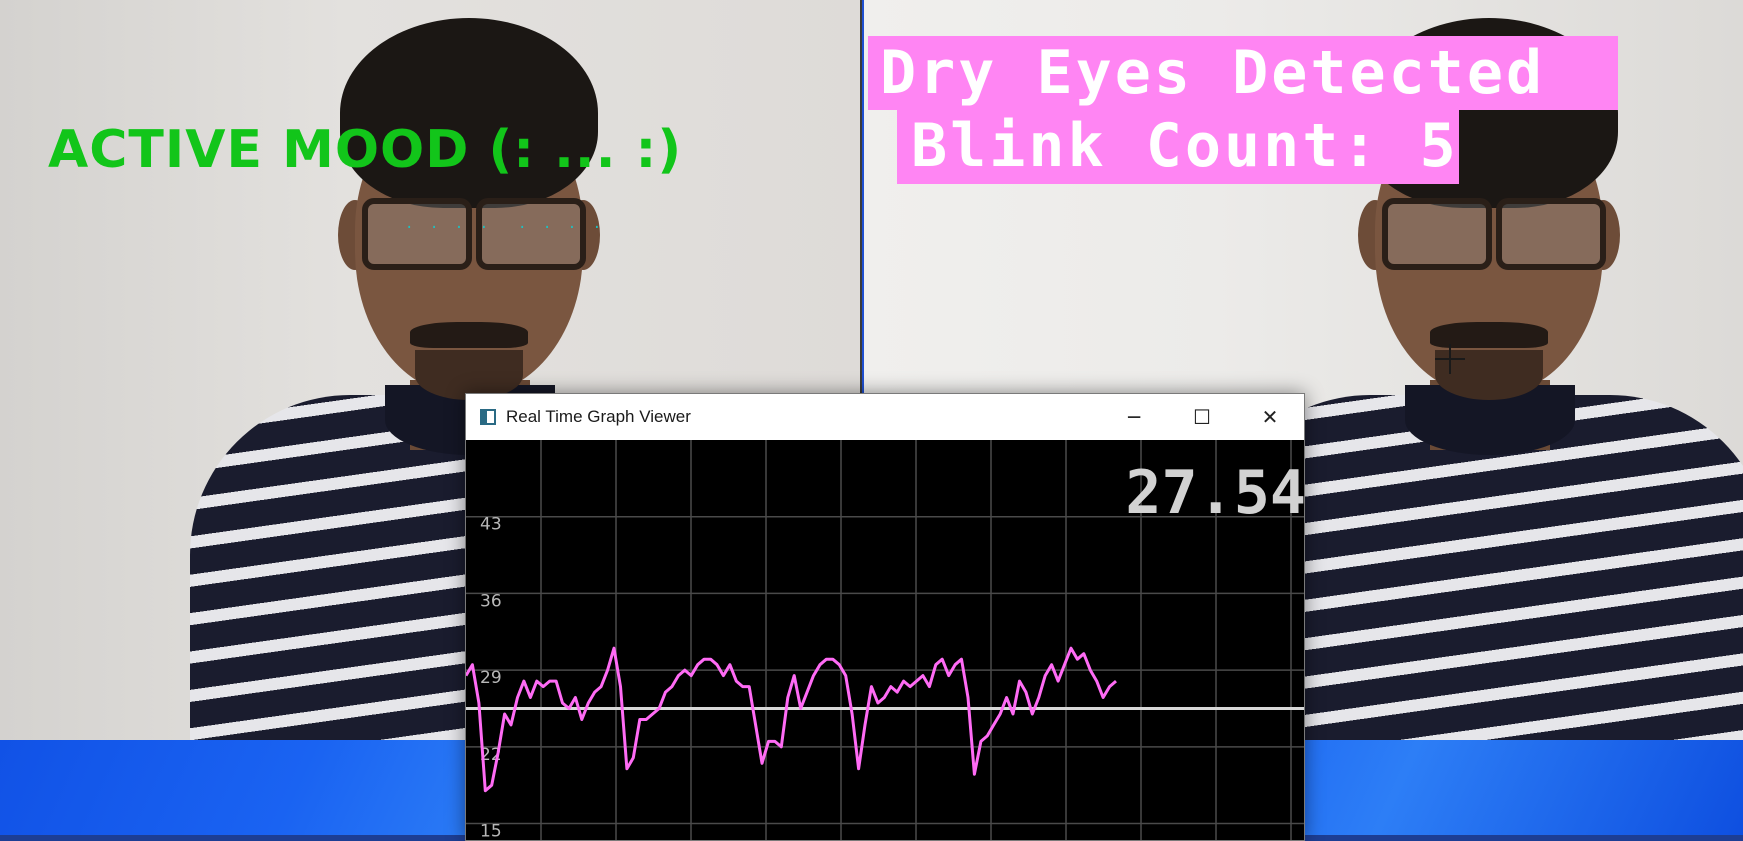 This screenshot has height=841, width=1743. I want to click on blink-count-label: Blink Count: 5, so click(1178, 146).